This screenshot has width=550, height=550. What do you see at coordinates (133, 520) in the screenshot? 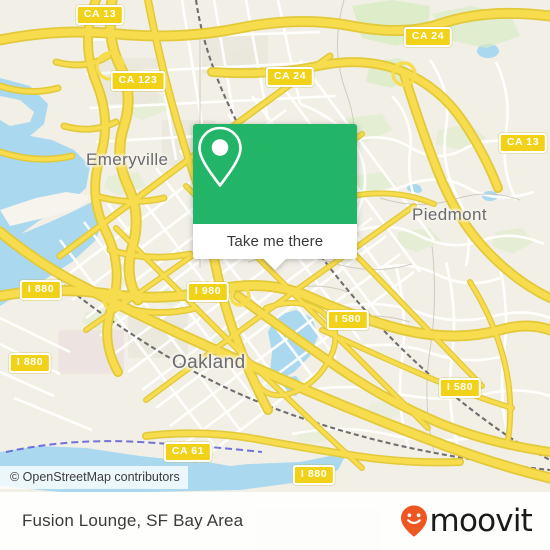
I see `place-title: Fusion Lounge, SF Bay Area` at bounding box center [133, 520].